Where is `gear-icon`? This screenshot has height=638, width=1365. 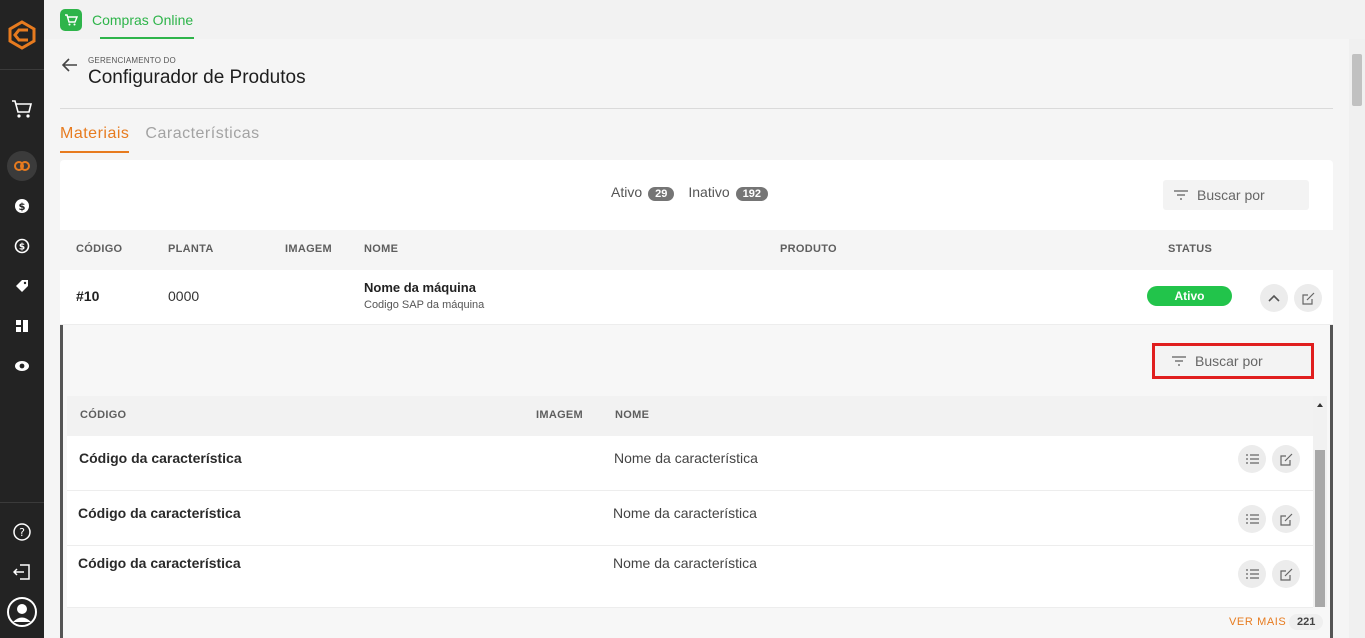 gear-icon is located at coordinates (22, 166).